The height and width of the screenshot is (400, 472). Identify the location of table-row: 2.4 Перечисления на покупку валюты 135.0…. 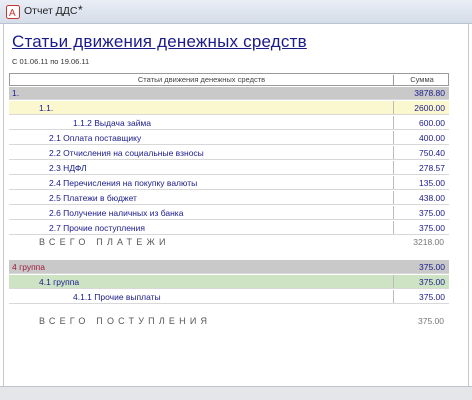
(229, 183).